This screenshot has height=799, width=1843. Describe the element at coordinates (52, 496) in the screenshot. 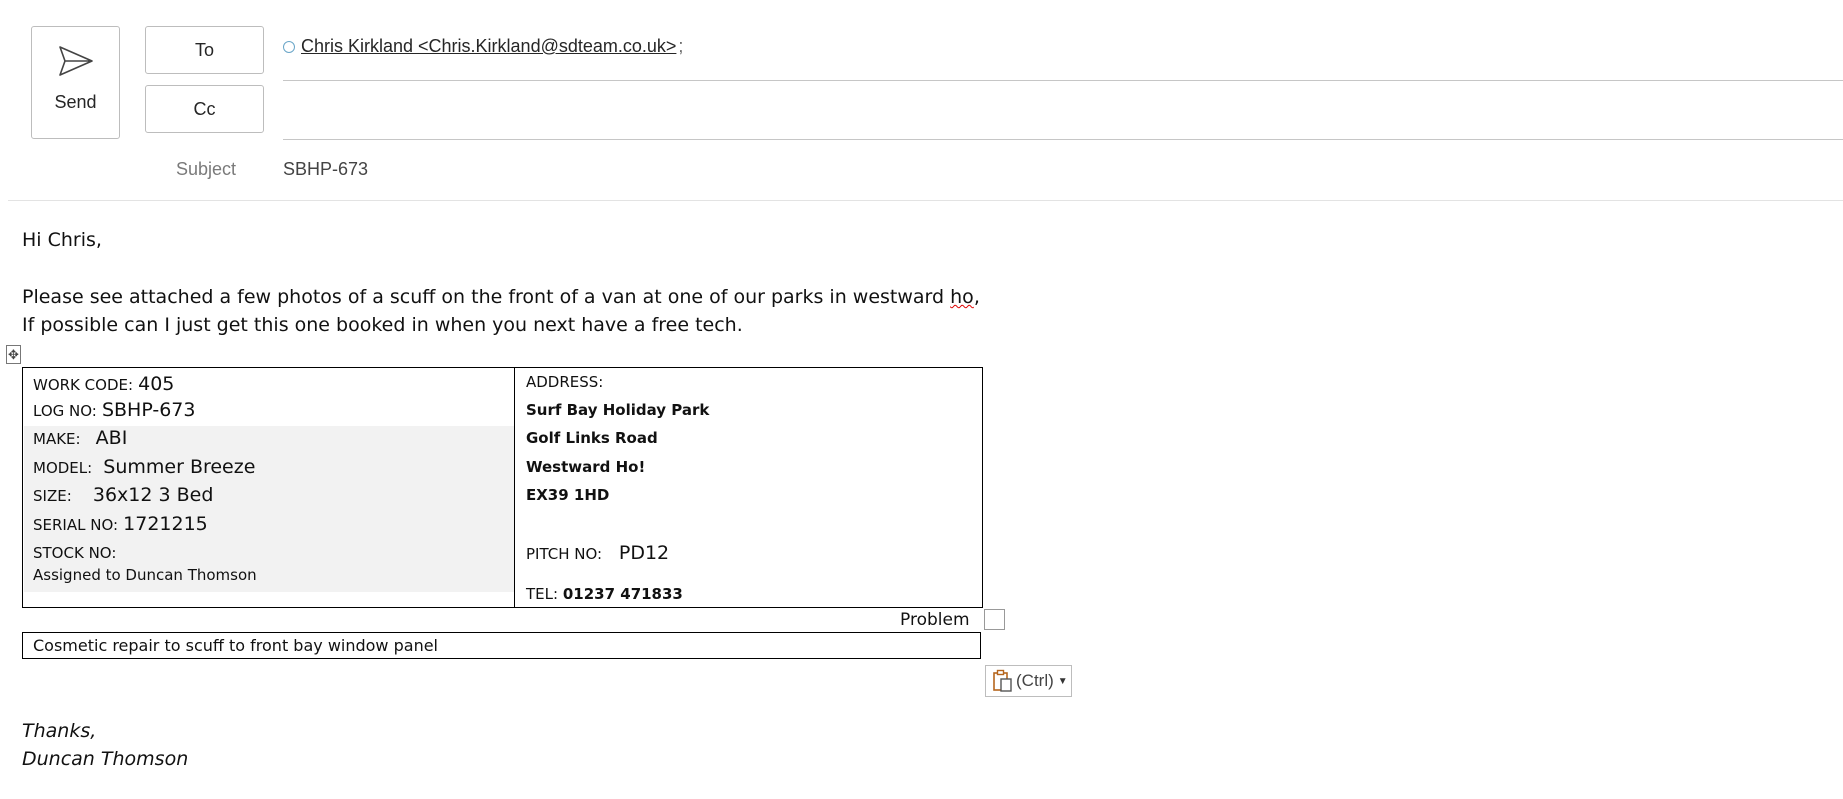

I see `size-label: SIZE:` at that location.